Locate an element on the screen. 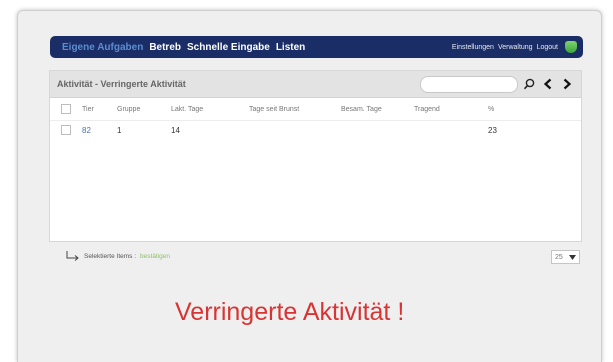 This screenshot has width=613, height=362. confirm-link: bestätigen is located at coordinates (155, 256).